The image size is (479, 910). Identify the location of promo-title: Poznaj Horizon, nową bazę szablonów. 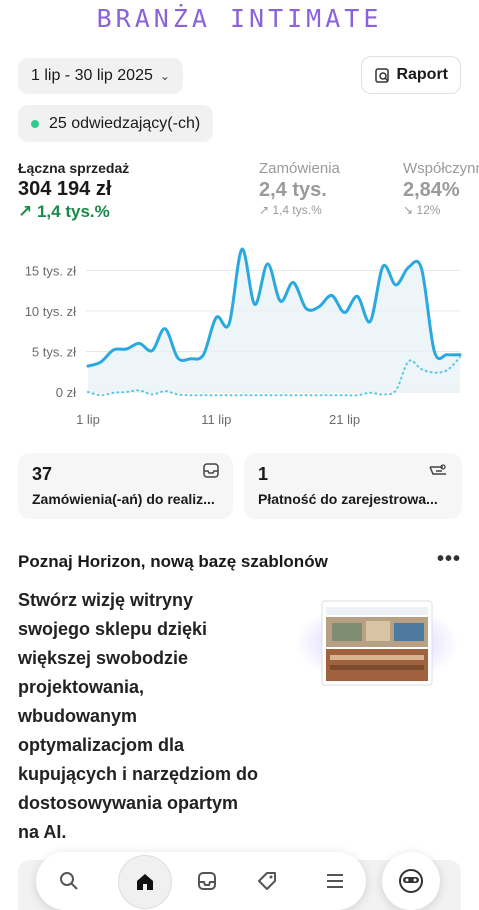
(173, 561).